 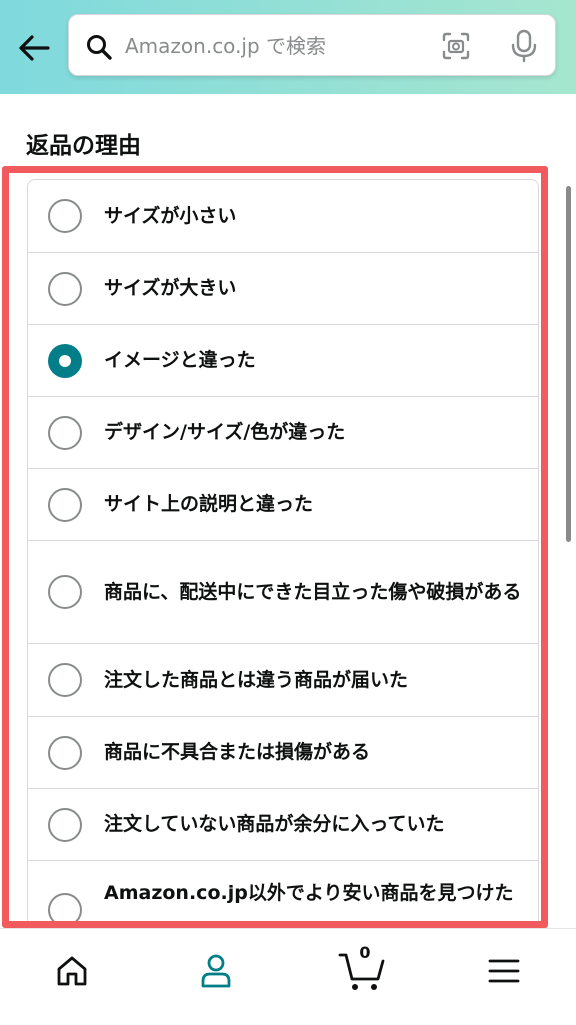 I want to click on reason-option: サイズが小さい, so click(x=283, y=216).